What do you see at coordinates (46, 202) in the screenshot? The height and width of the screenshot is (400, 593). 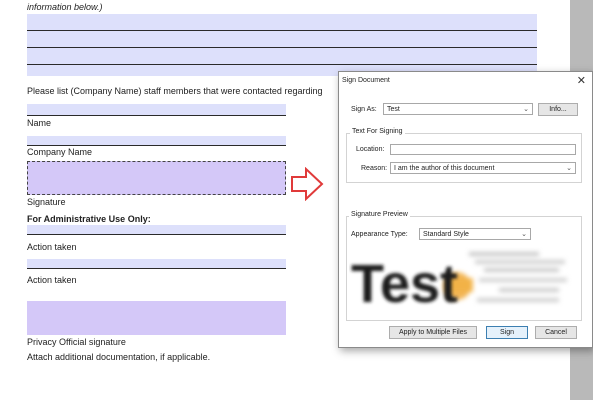 I see `signature-label: Signature` at bounding box center [46, 202].